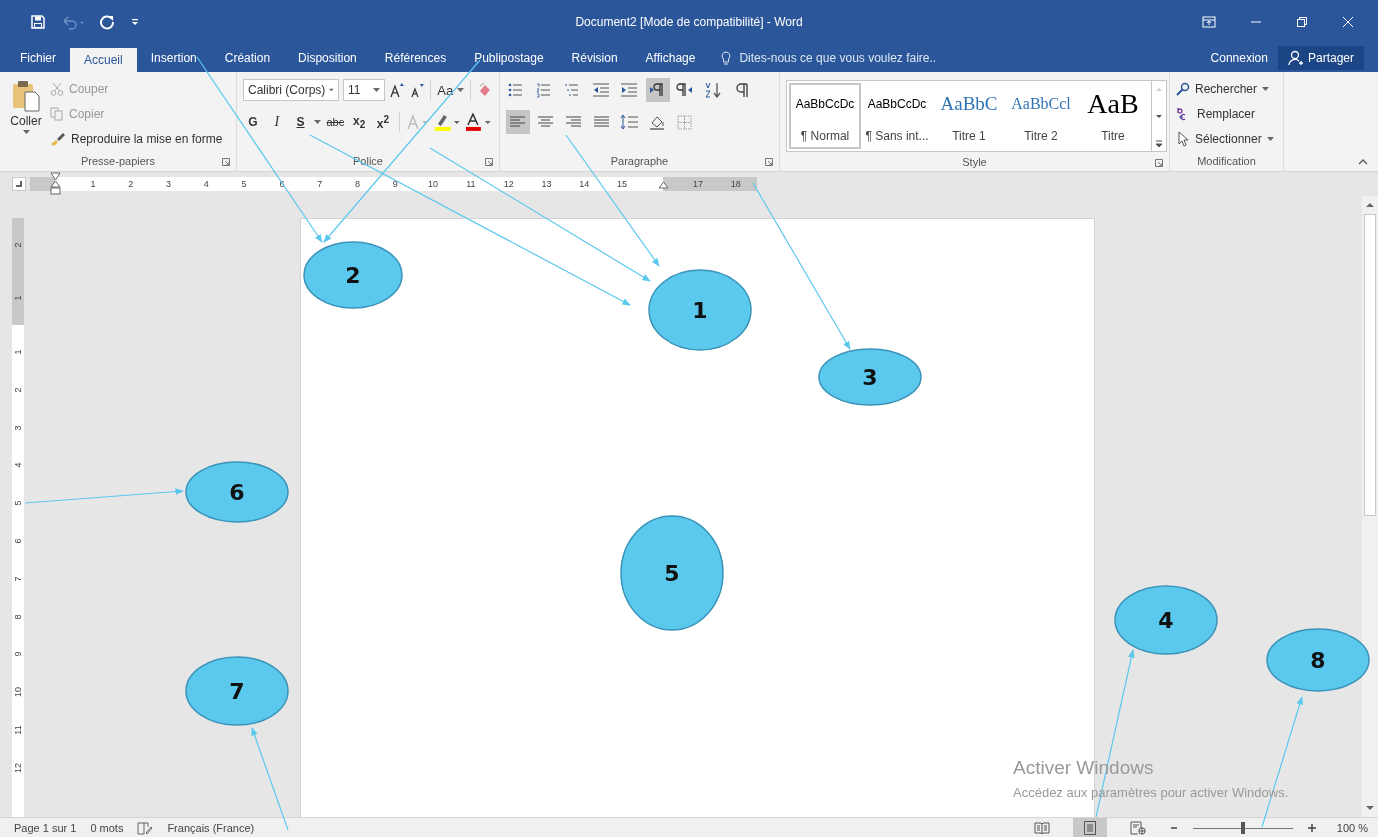 Image resolution: width=1378 pixels, height=837 pixels. I want to click on paintbrush-icon, so click(58, 138).